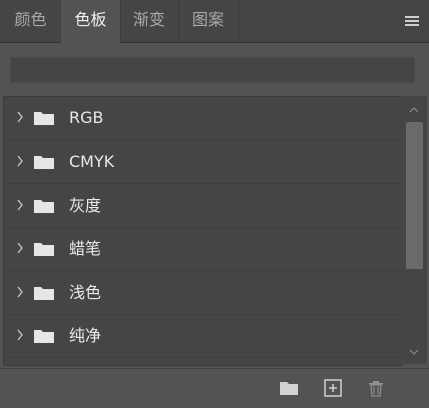 Image resolution: width=429 pixels, height=408 pixels. What do you see at coordinates (92, 161) in the screenshot?
I see `swatch-group-label: CMYK` at bounding box center [92, 161].